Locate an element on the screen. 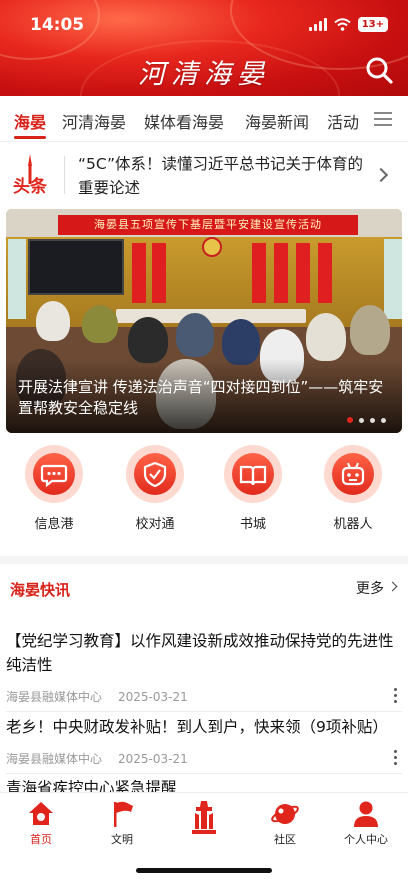 Image resolution: width=408 pixels, height=883 pixels. quick-link-proofread: 校对通 is located at coordinates (155, 488).